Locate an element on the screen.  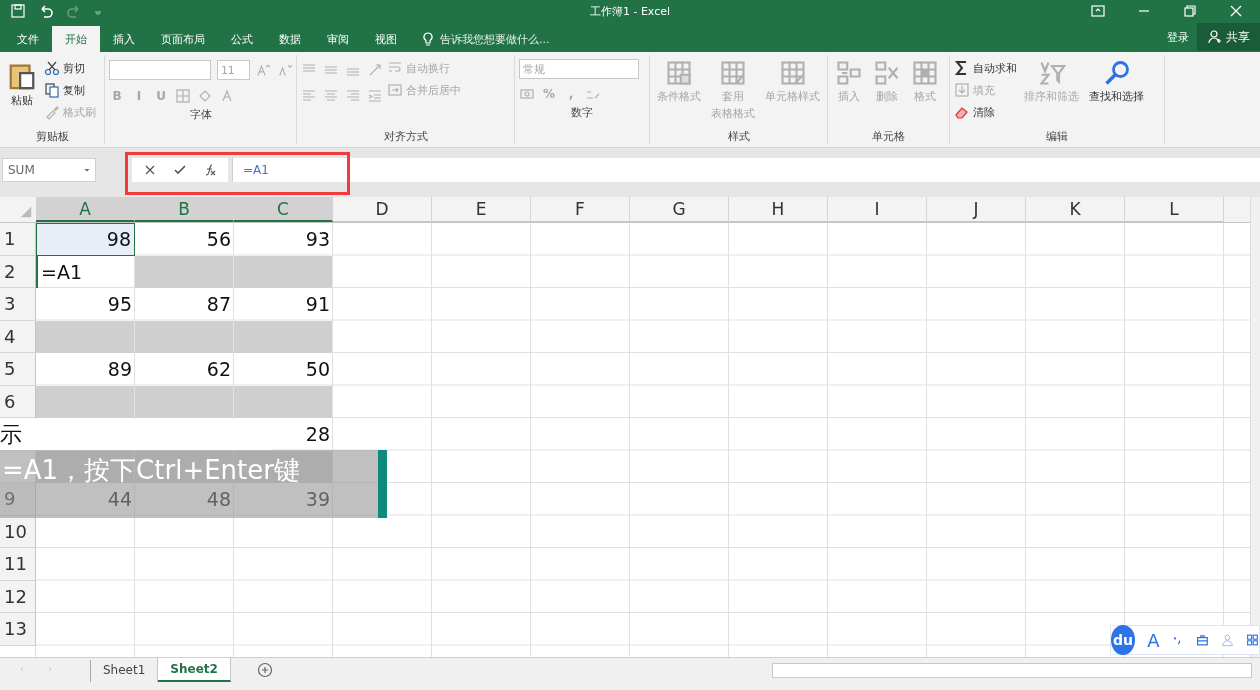
dropdown-icon is located at coordinates (87, 170).